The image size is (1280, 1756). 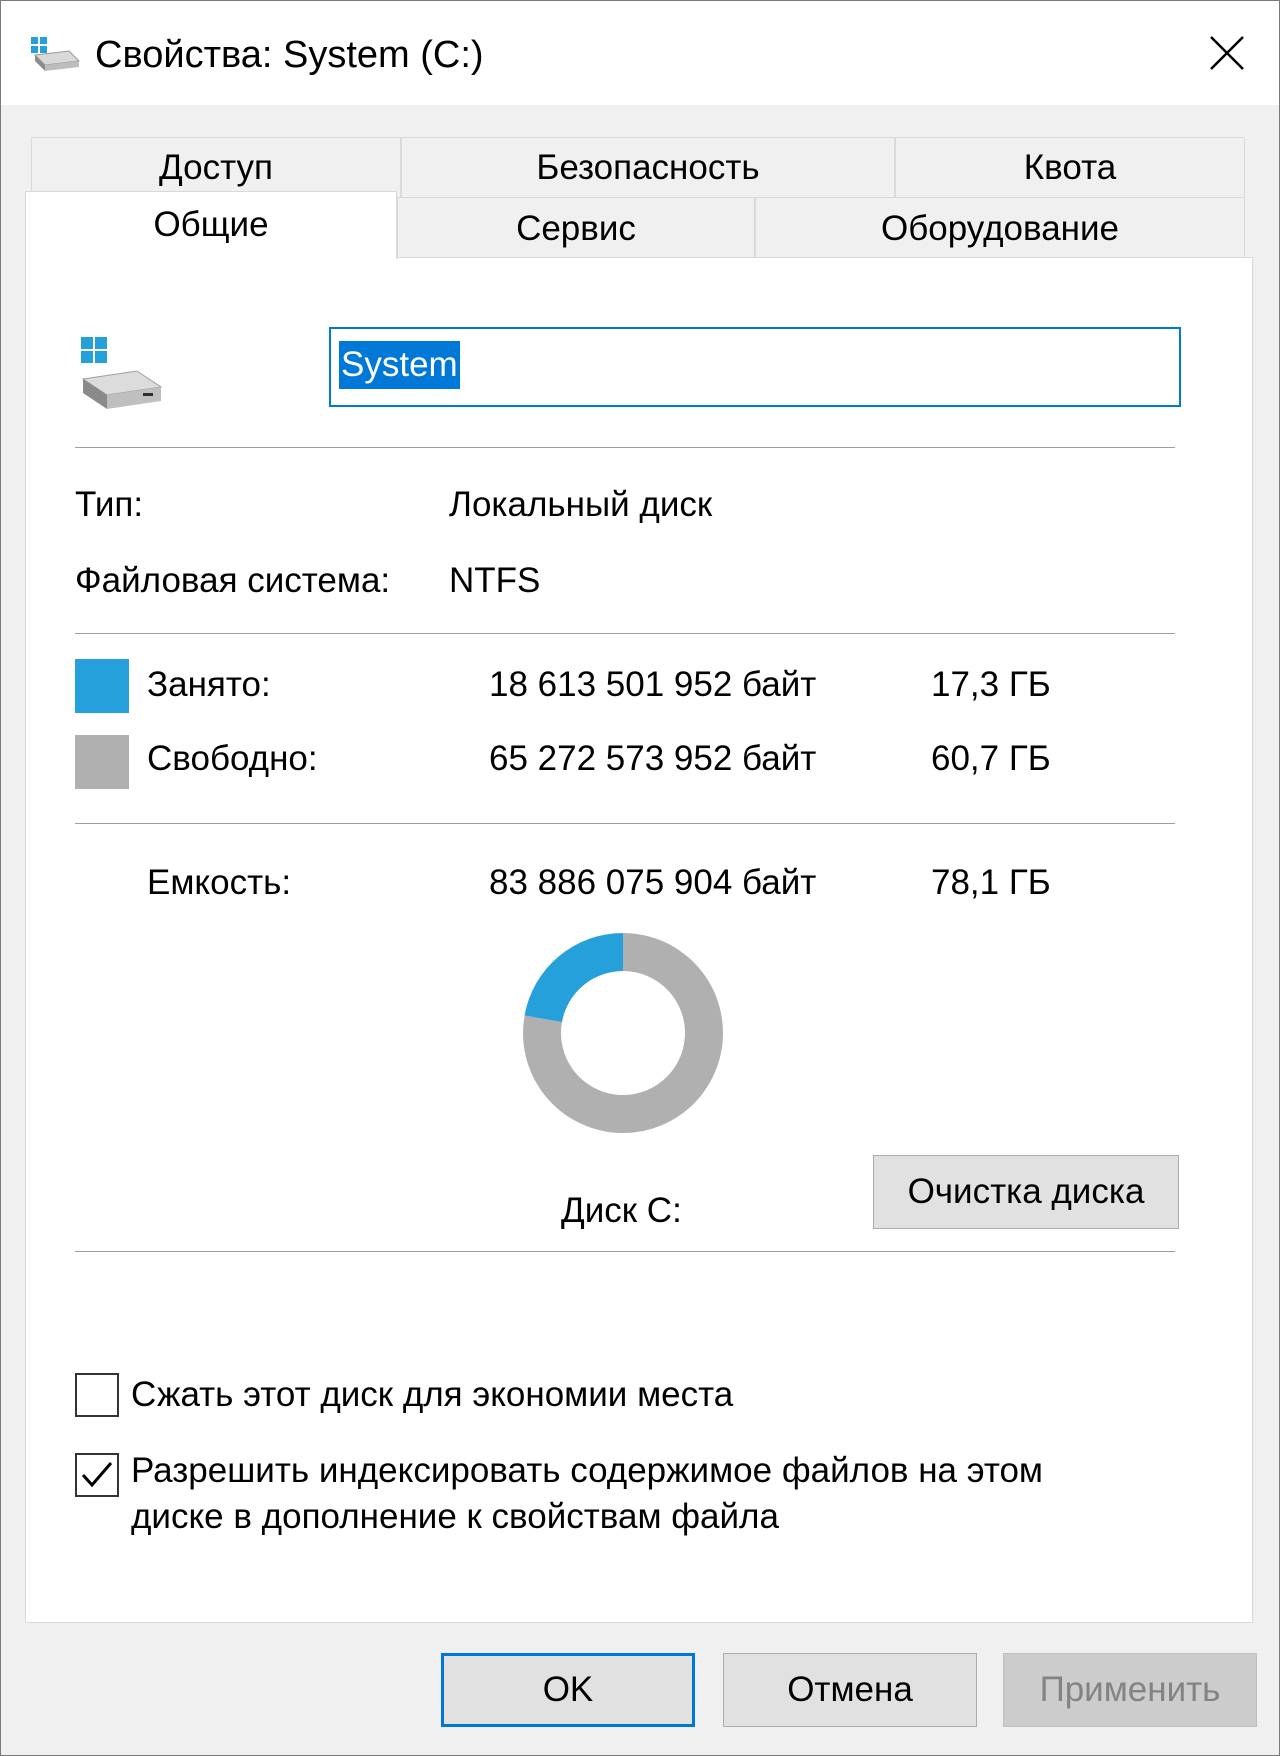 I want to click on tab-access: Доступ, so click(x=216, y=167).